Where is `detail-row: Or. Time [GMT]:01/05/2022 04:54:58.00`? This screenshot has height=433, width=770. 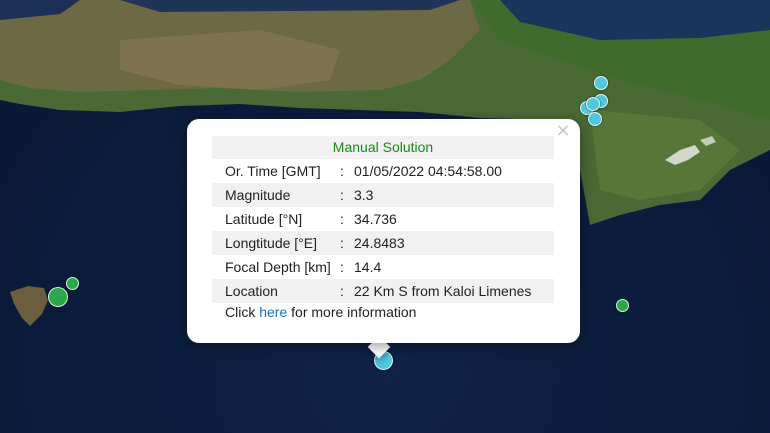 detail-row: Or. Time [GMT]:01/05/2022 04:54:58.00 is located at coordinates (383, 171).